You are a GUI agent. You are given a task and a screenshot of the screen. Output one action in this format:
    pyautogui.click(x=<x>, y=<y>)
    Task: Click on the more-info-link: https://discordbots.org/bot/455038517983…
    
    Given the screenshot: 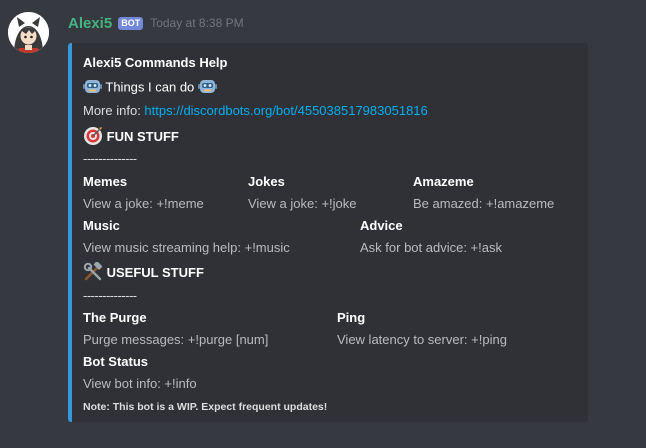 What is the action you would take?
    pyautogui.click(x=285, y=110)
    